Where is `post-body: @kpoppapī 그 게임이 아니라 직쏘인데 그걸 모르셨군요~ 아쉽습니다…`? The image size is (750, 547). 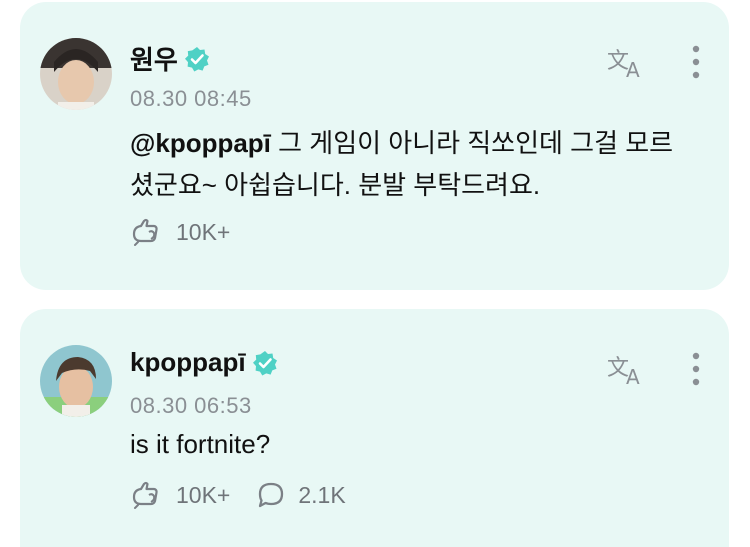 post-body: @kpoppapī 그 게임이 아니라 직쏘인데 그걸 모르셨군요~ 아쉽습니다… is located at coordinates (410, 164).